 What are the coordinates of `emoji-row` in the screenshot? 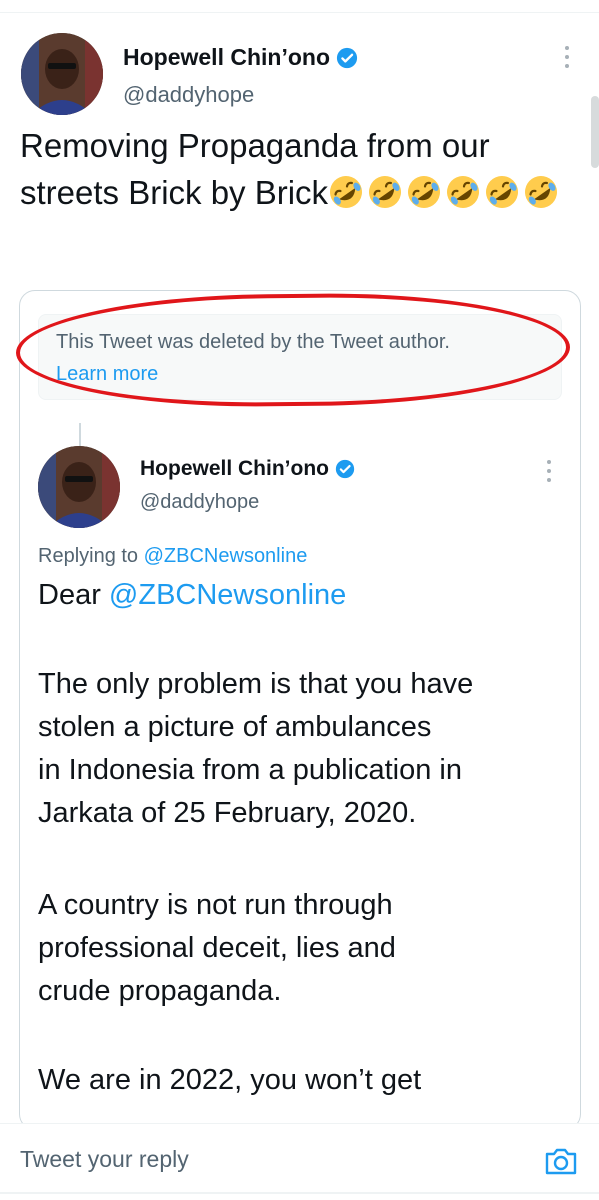 It's located at (445, 192).